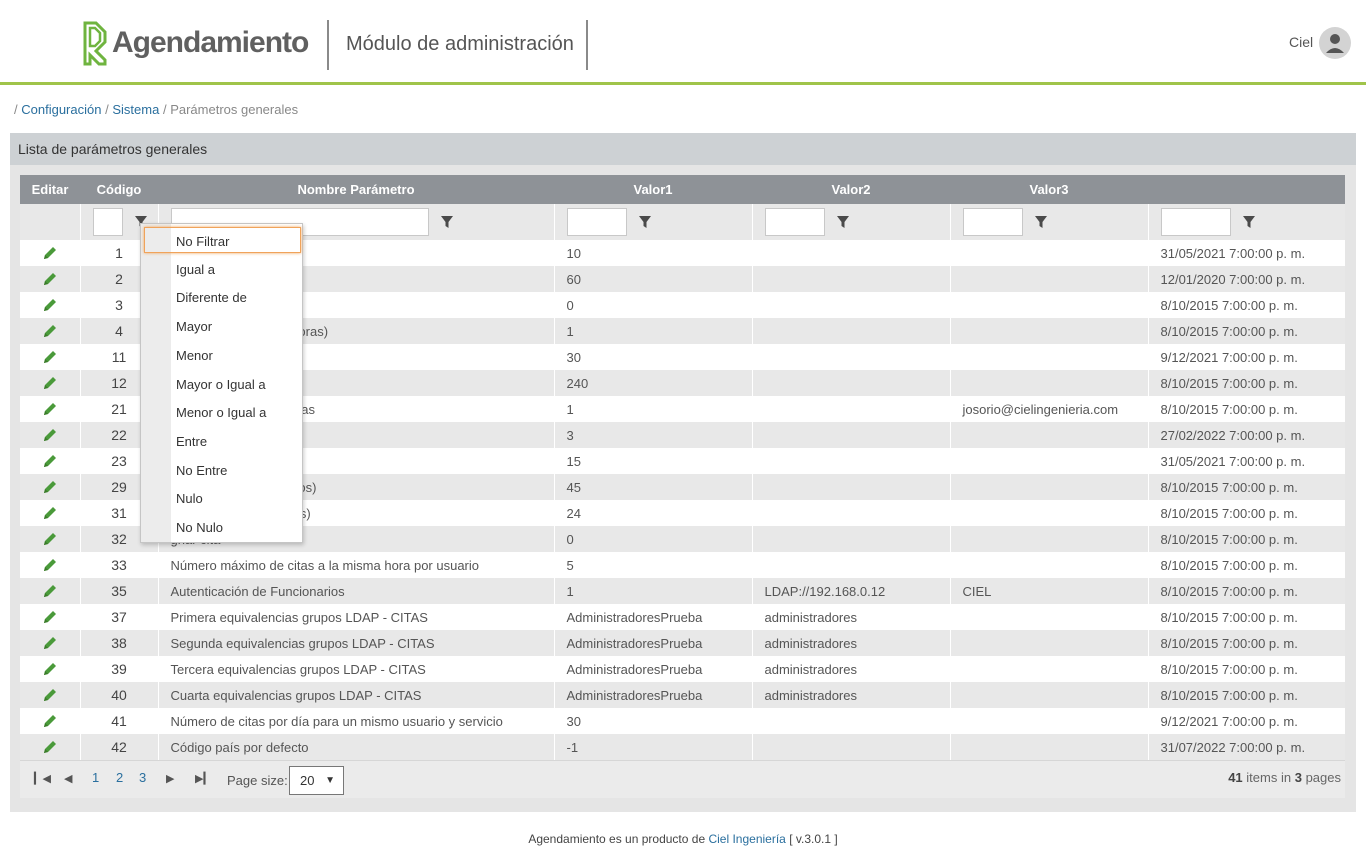 The width and height of the screenshot is (1366, 852). Describe the element at coordinates (61, 109) in the screenshot. I see `breadcrumb-link-configuracion: Configuración` at that location.